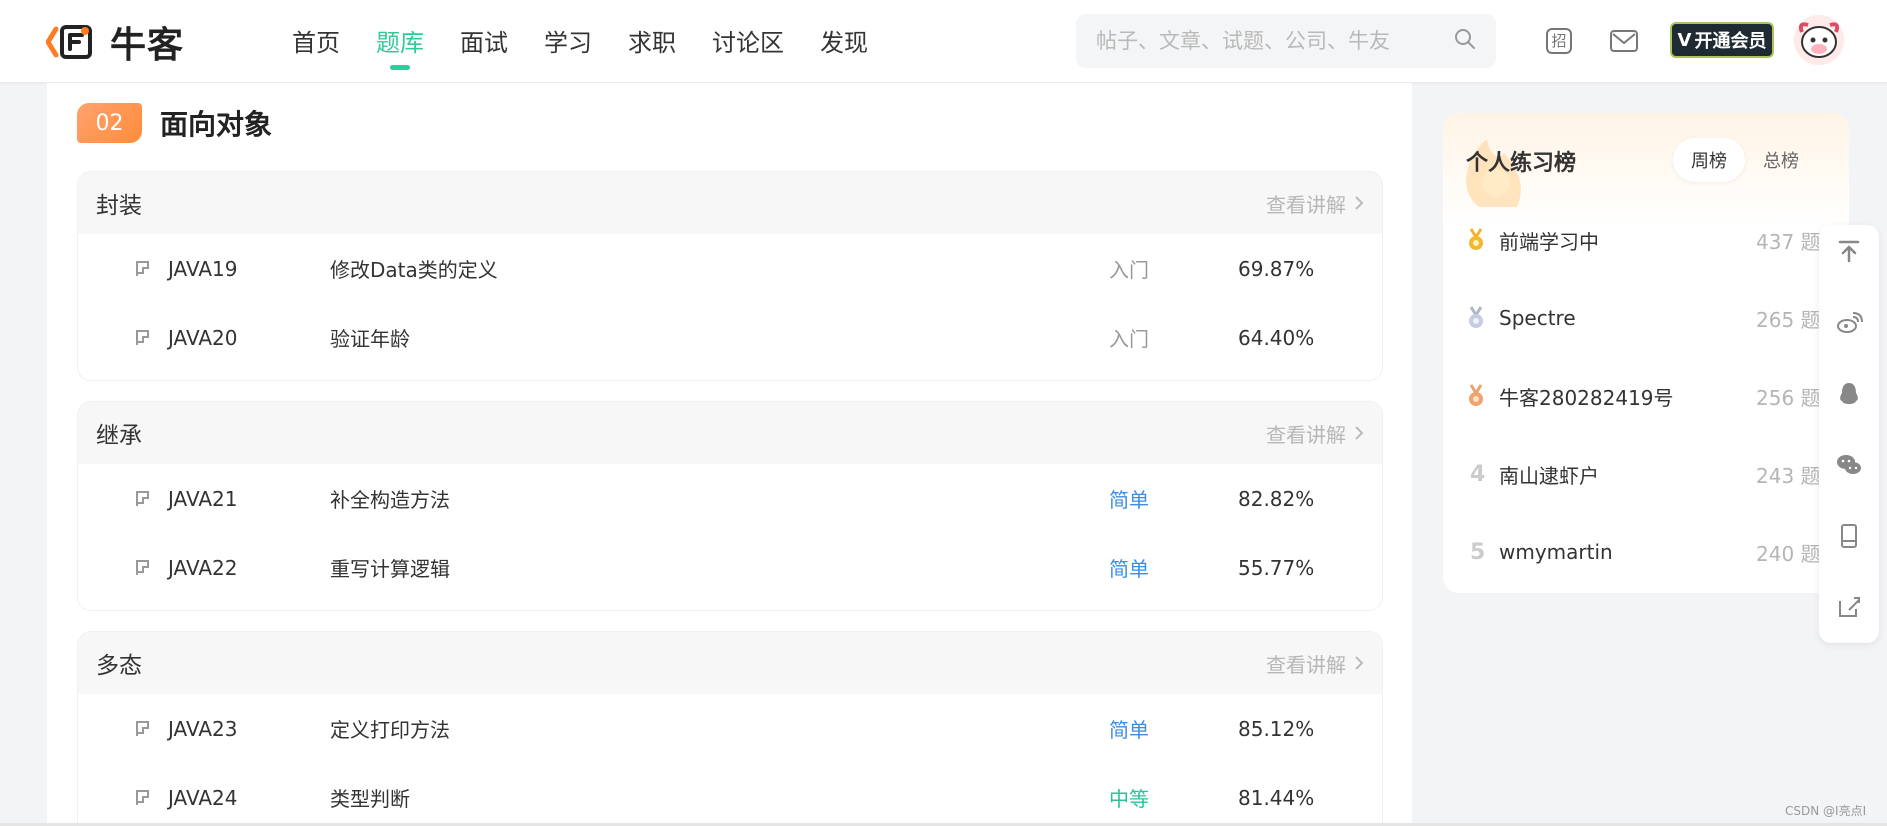 The height and width of the screenshot is (826, 1887). What do you see at coordinates (1276, 797) in the screenshot?
I see `pass-rate: 81.44%` at bounding box center [1276, 797].